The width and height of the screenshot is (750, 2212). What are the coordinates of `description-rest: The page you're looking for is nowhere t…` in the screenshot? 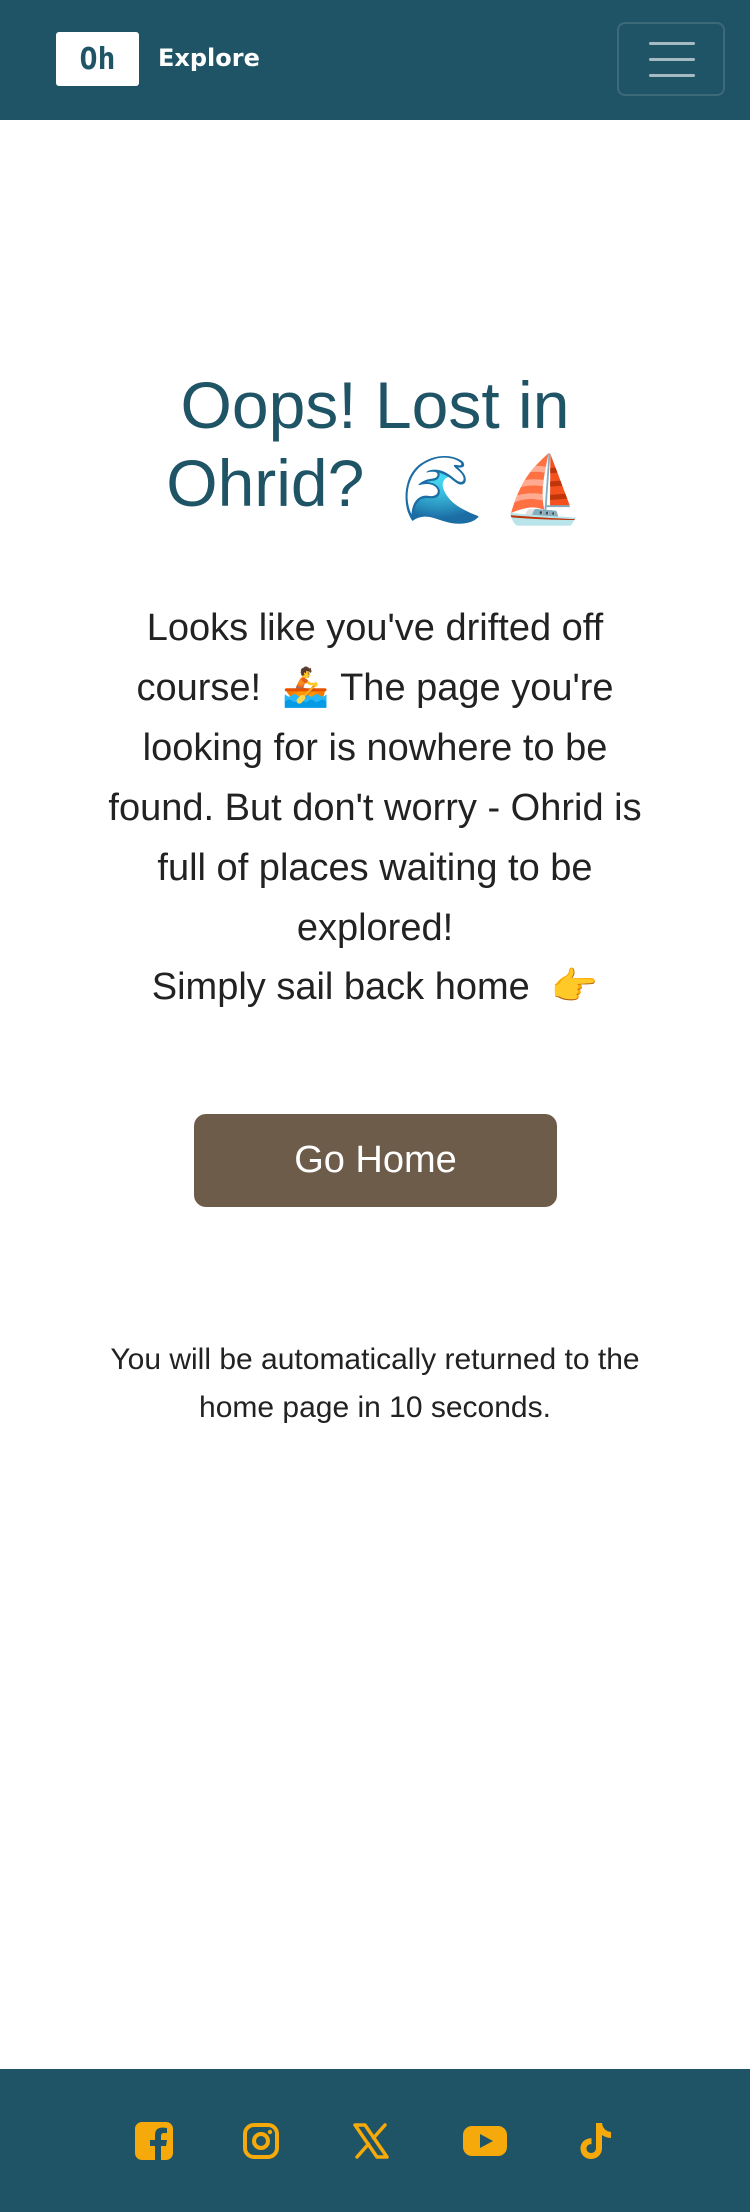 It's located at (375, 808).